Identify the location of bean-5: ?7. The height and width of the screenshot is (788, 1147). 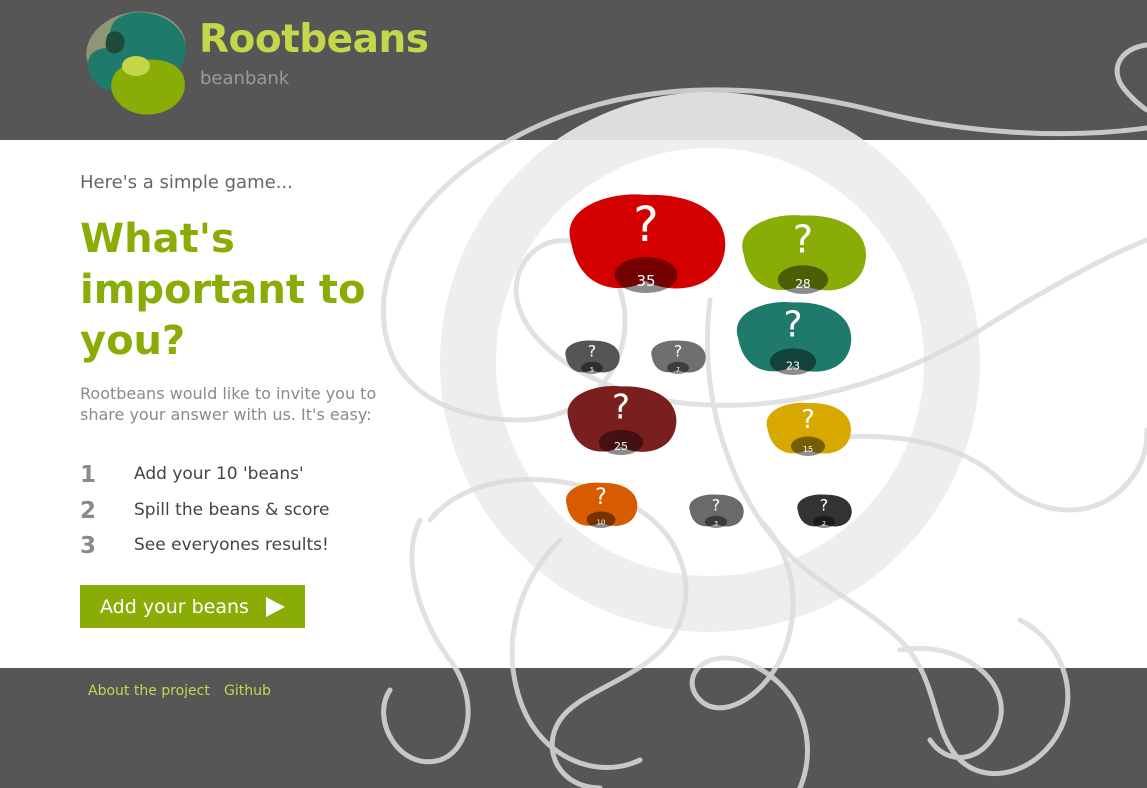
(678, 357).